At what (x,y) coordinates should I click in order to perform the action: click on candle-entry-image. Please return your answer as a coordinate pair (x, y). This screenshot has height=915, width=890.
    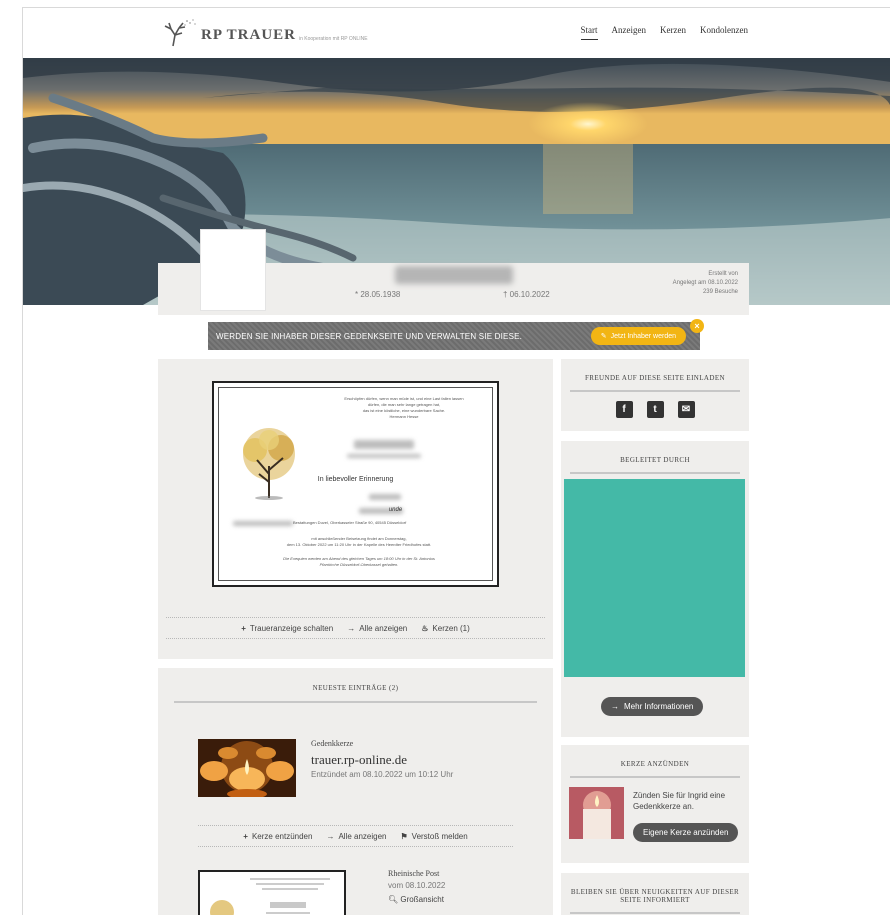
    Looking at the image, I should click on (247, 768).